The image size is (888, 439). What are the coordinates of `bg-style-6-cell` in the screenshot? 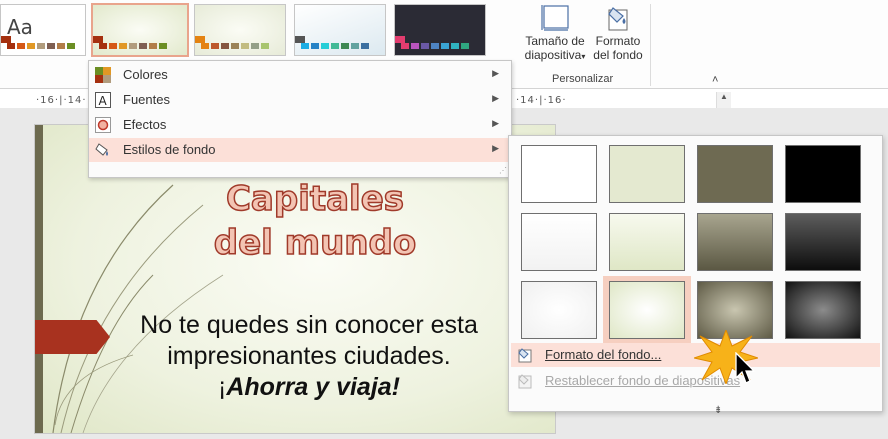 It's located at (647, 242).